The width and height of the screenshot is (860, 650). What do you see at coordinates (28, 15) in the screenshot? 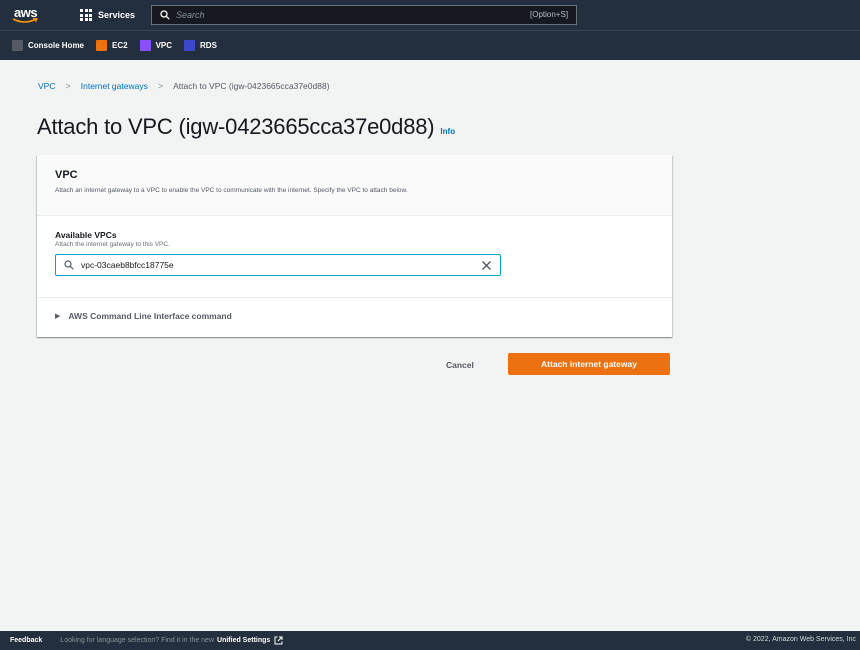
I see `aws-logo: aws` at bounding box center [28, 15].